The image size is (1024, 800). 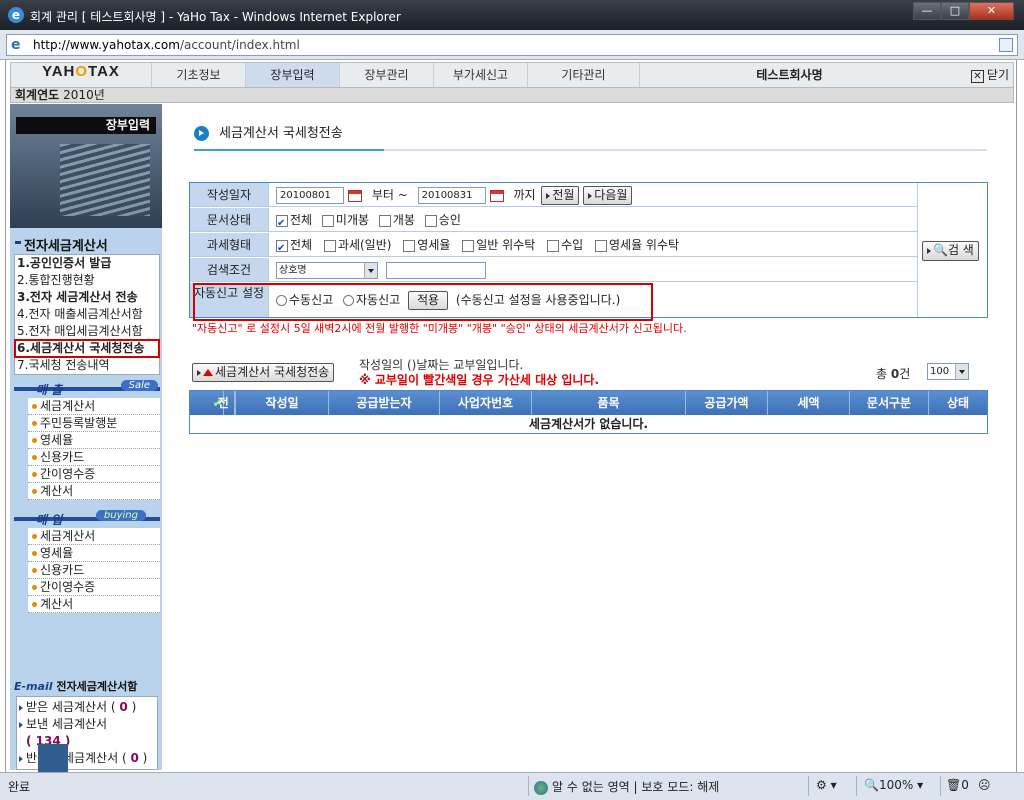 What do you see at coordinates (94, 553) in the screenshot?
I see `buying-item-zero-rate: 영세율` at bounding box center [94, 553].